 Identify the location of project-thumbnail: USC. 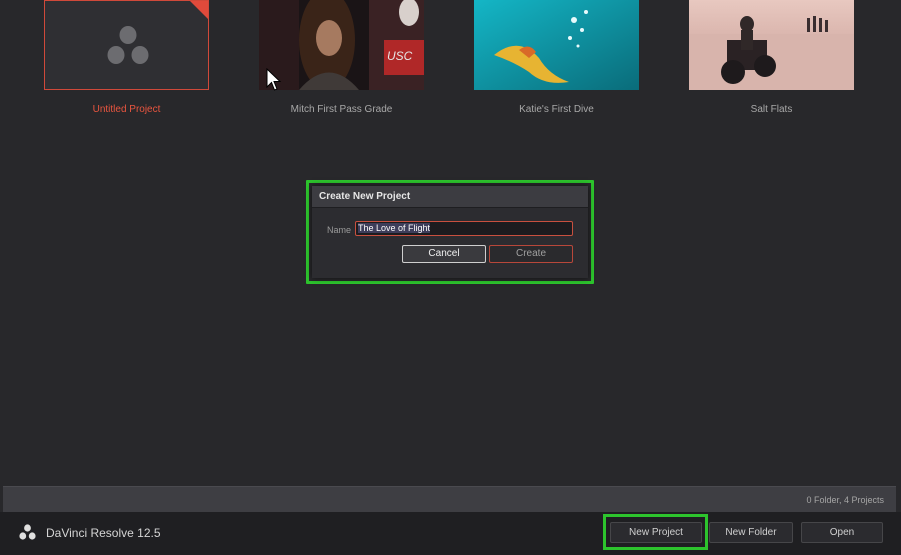
(341, 45).